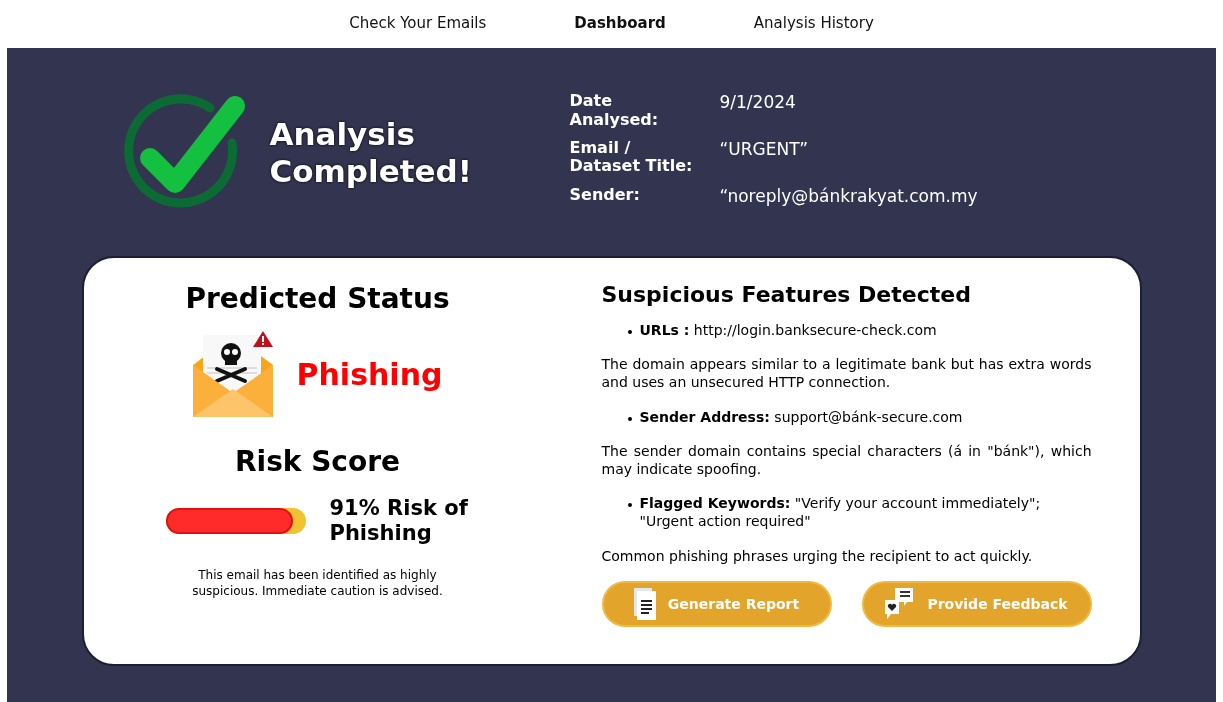 The image size is (1223, 702). Describe the element at coordinates (369, 374) in the screenshot. I see `status-label: Phishing` at that location.